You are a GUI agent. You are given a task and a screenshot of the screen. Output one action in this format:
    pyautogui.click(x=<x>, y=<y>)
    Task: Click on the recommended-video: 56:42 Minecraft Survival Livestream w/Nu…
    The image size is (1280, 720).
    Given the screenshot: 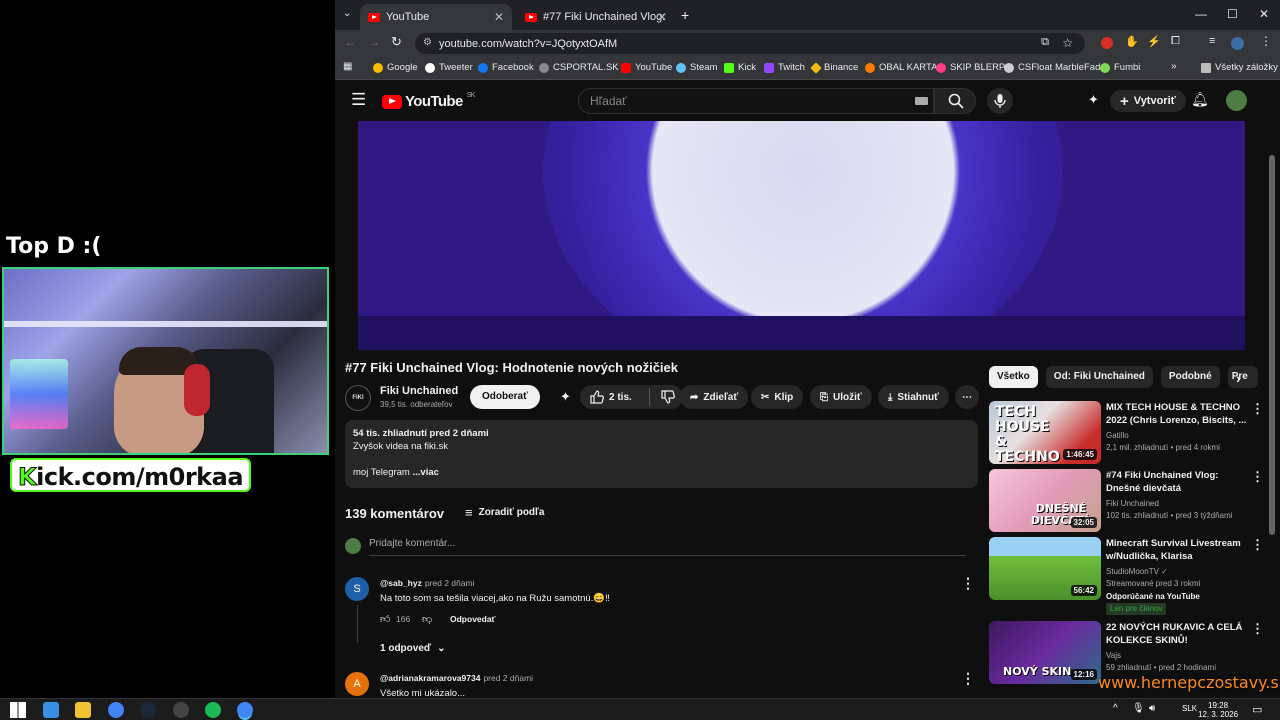 What is the action you would take?
    pyautogui.click(x=1130, y=576)
    